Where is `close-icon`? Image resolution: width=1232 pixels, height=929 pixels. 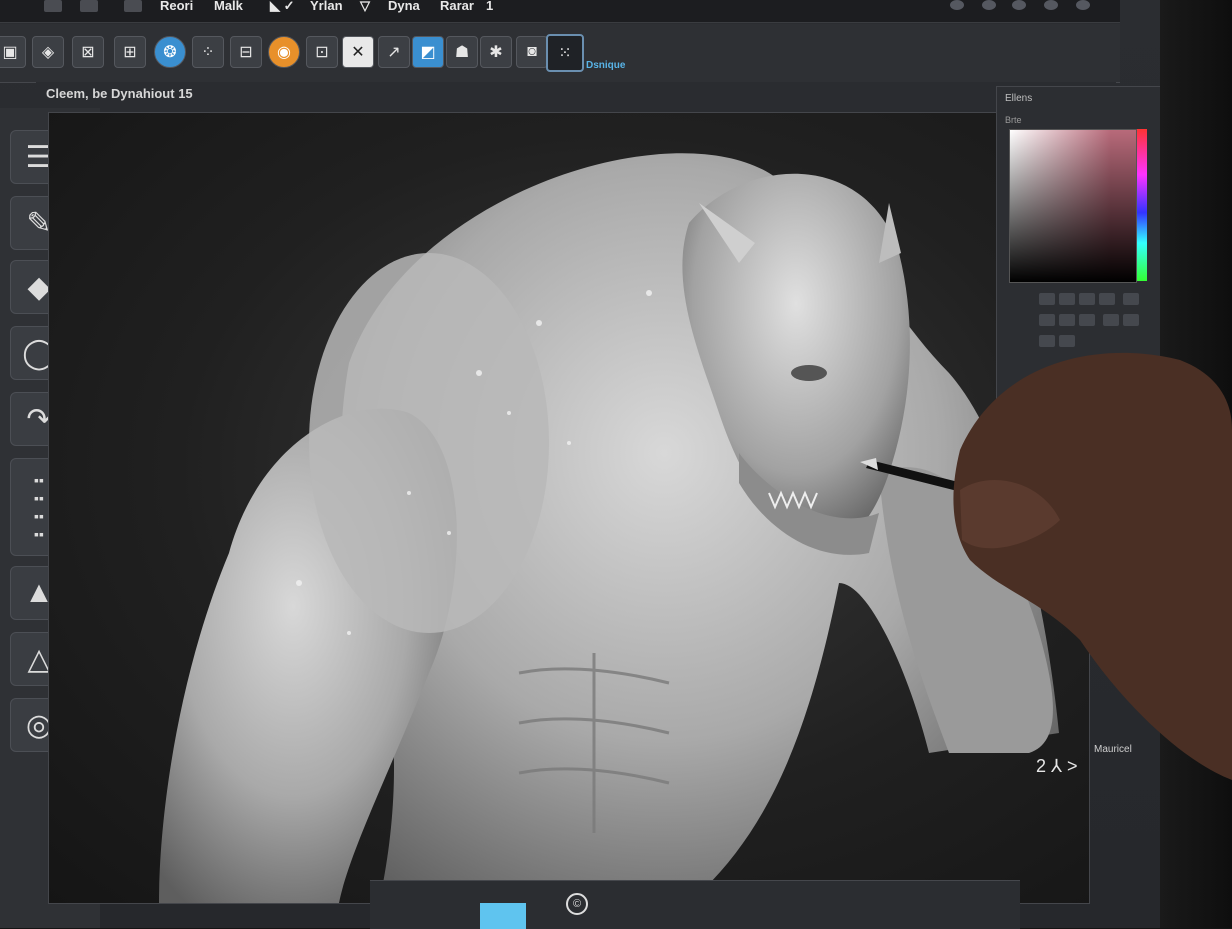 close-icon is located at coordinates (1083, 5).